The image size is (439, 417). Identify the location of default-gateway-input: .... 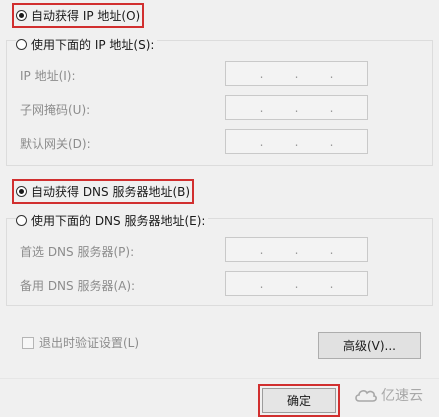
(296, 141).